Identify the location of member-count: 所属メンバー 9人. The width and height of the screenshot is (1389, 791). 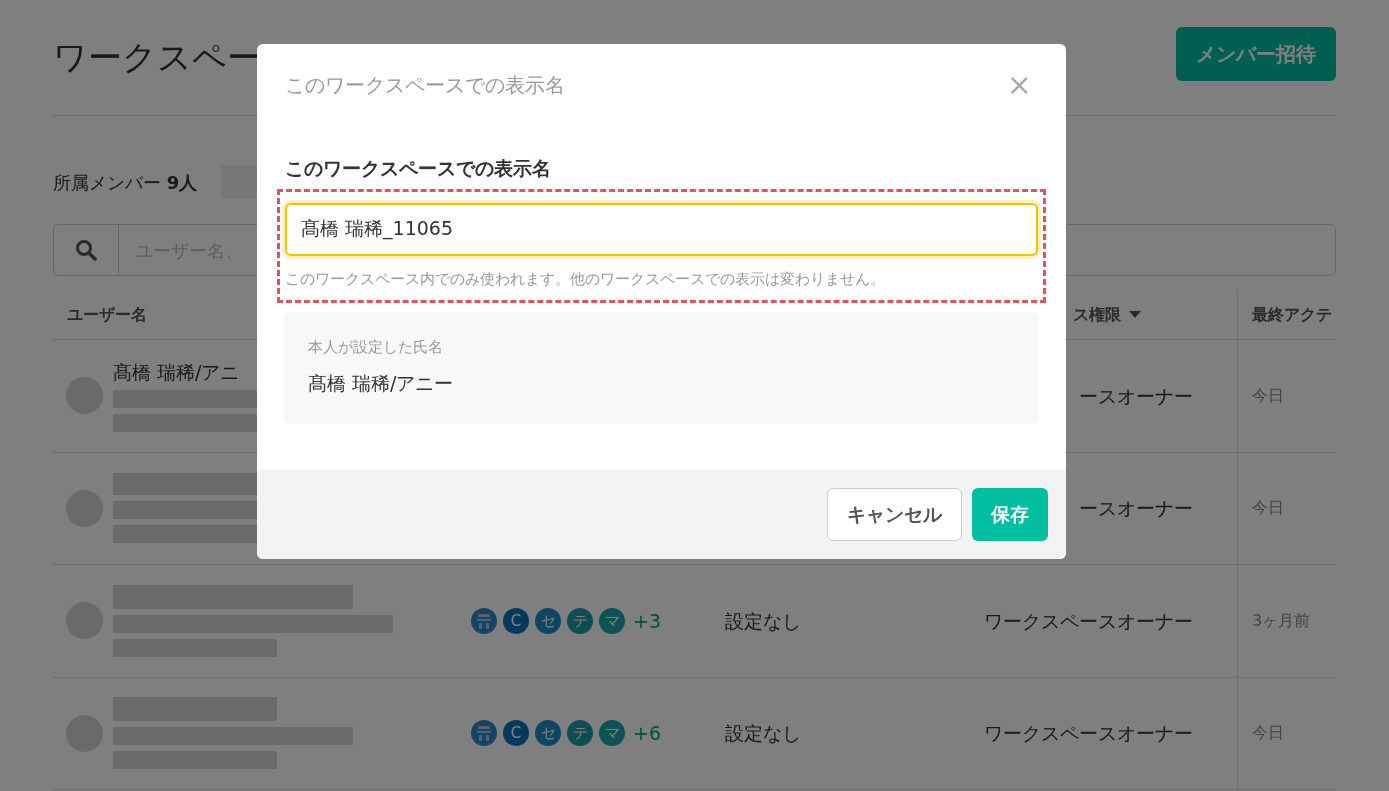
(125, 182).